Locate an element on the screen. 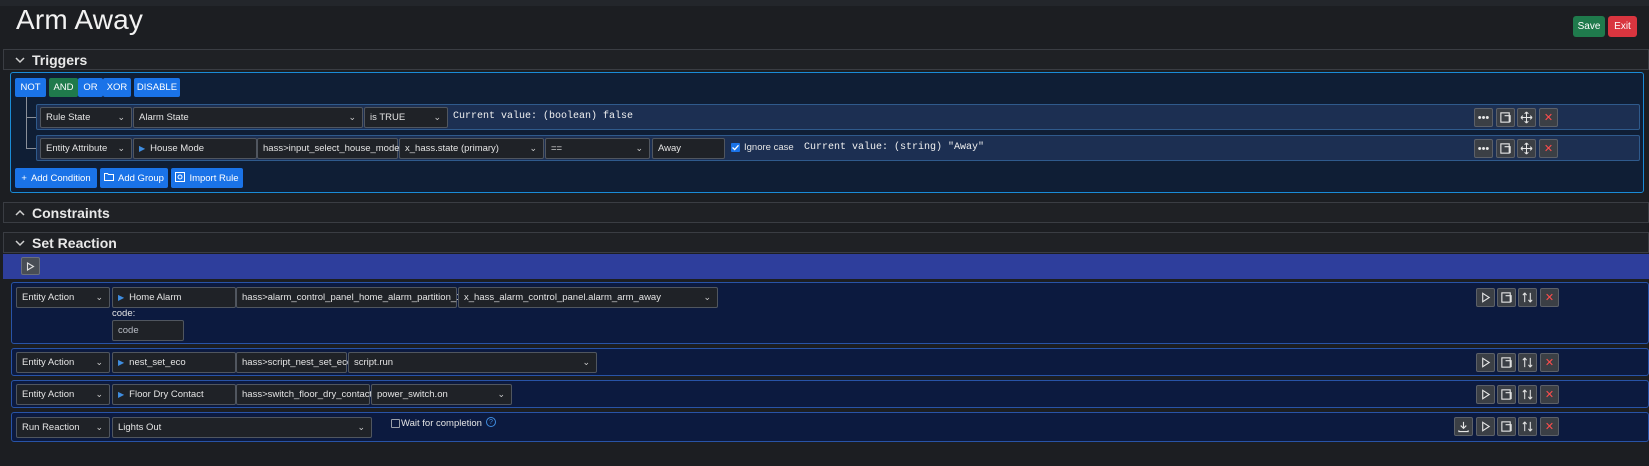  download-icon is located at coordinates (1463, 426).